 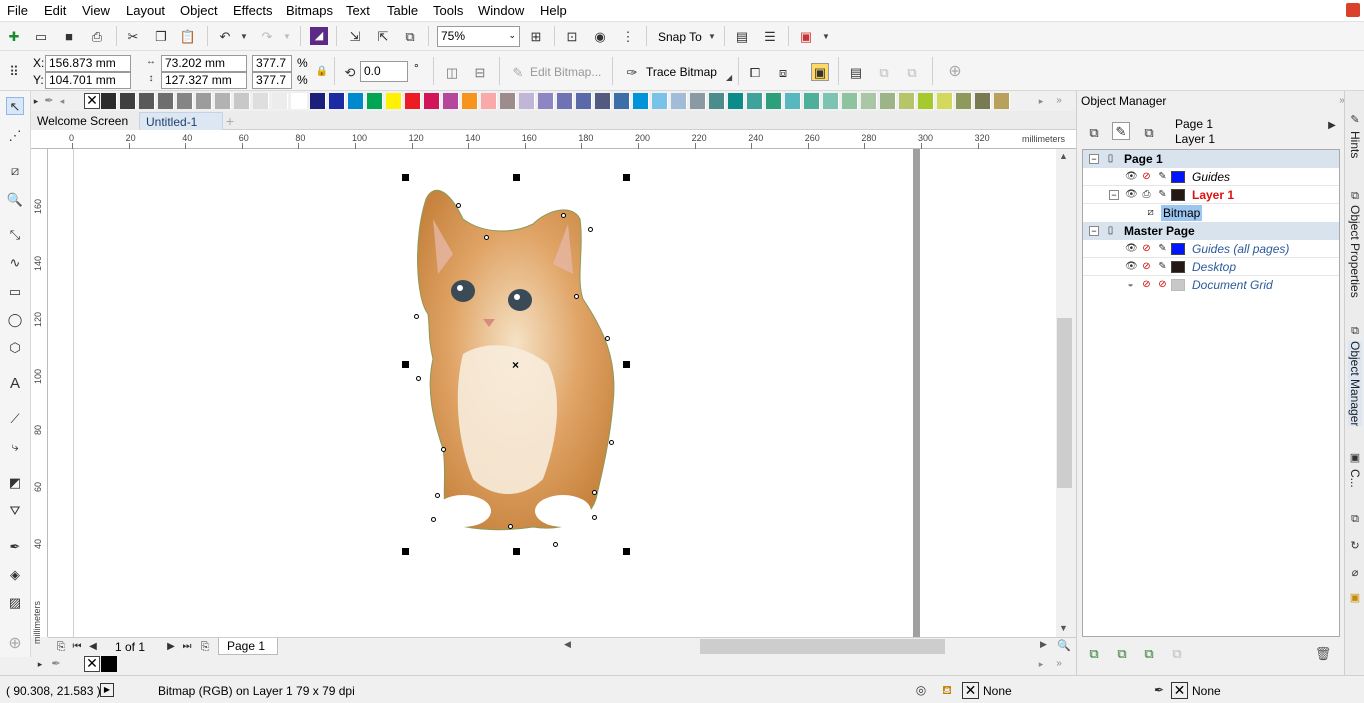 What do you see at coordinates (309, 10) in the screenshot?
I see `menu-bitmaps: Bitmaps` at bounding box center [309, 10].